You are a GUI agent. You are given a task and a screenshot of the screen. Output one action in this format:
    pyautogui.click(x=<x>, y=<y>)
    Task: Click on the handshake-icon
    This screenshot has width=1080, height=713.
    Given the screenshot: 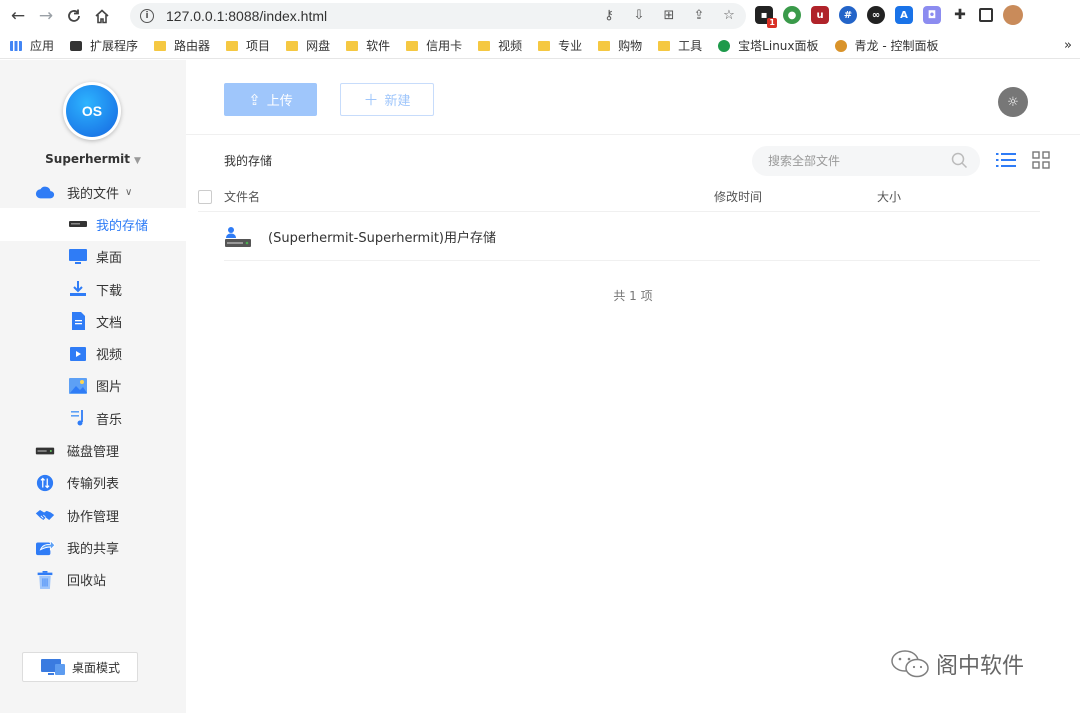 What is the action you would take?
    pyautogui.click(x=45, y=515)
    